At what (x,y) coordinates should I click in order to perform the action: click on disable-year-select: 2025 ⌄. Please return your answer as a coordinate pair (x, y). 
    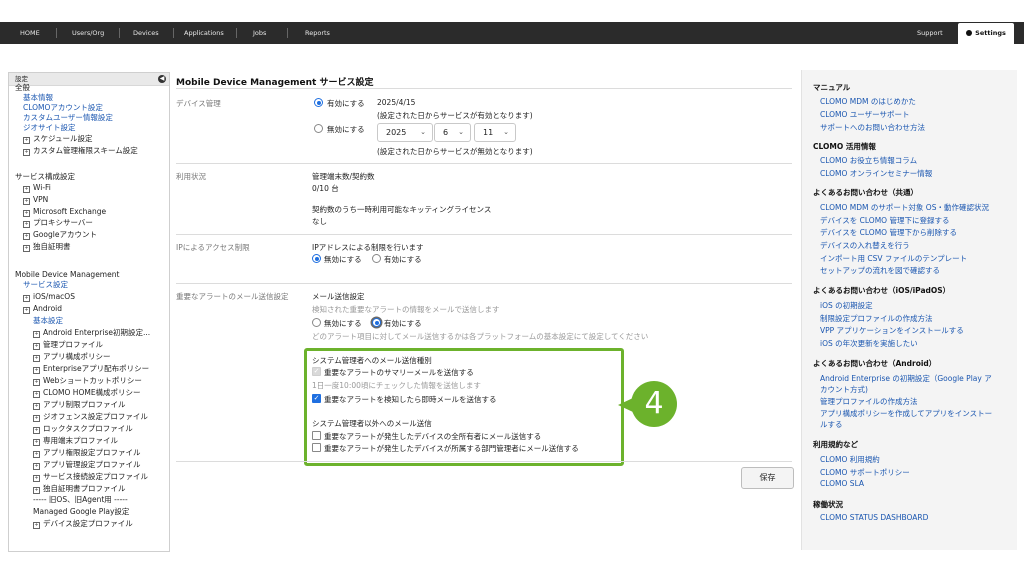
    Looking at the image, I should click on (405, 132).